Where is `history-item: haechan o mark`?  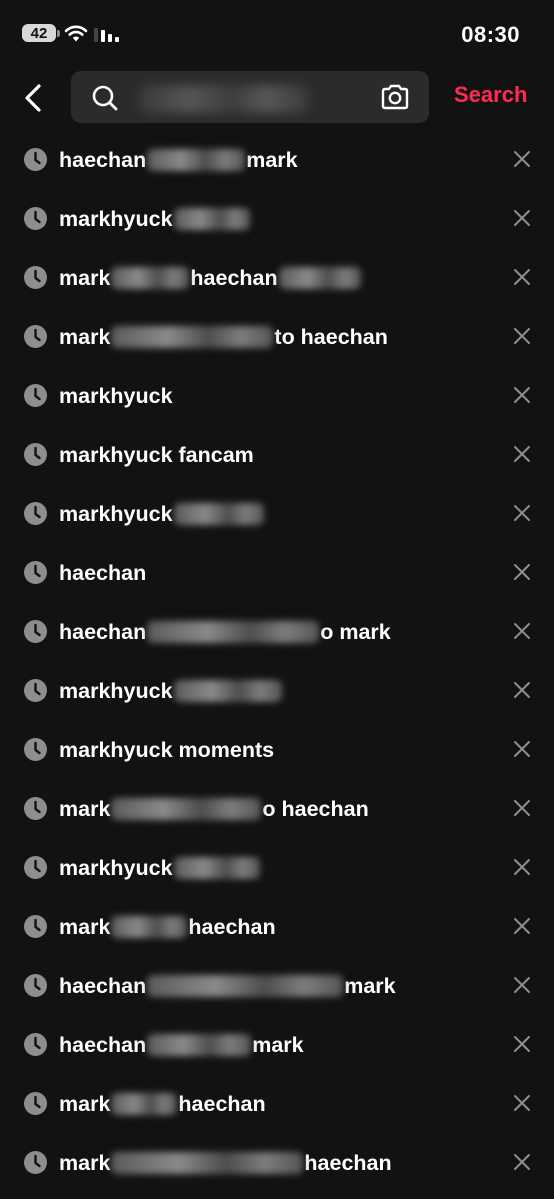 history-item: haechan o mark is located at coordinates (277, 631).